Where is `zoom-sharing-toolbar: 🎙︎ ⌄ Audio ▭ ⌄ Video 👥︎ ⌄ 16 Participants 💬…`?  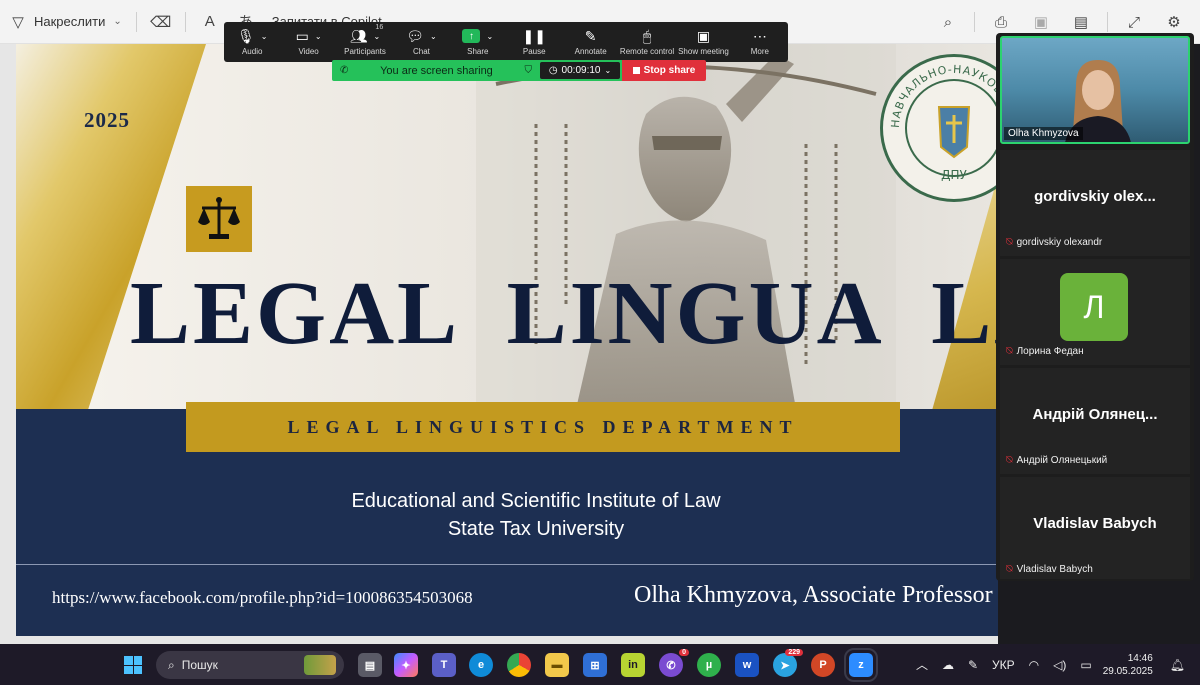
zoom-sharing-toolbar: 🎙︎ ⌄ Audio ▭ ⌄ Video 👥︎ ⌄ 16 Participants 💬… is located at coordinates (506, 42).